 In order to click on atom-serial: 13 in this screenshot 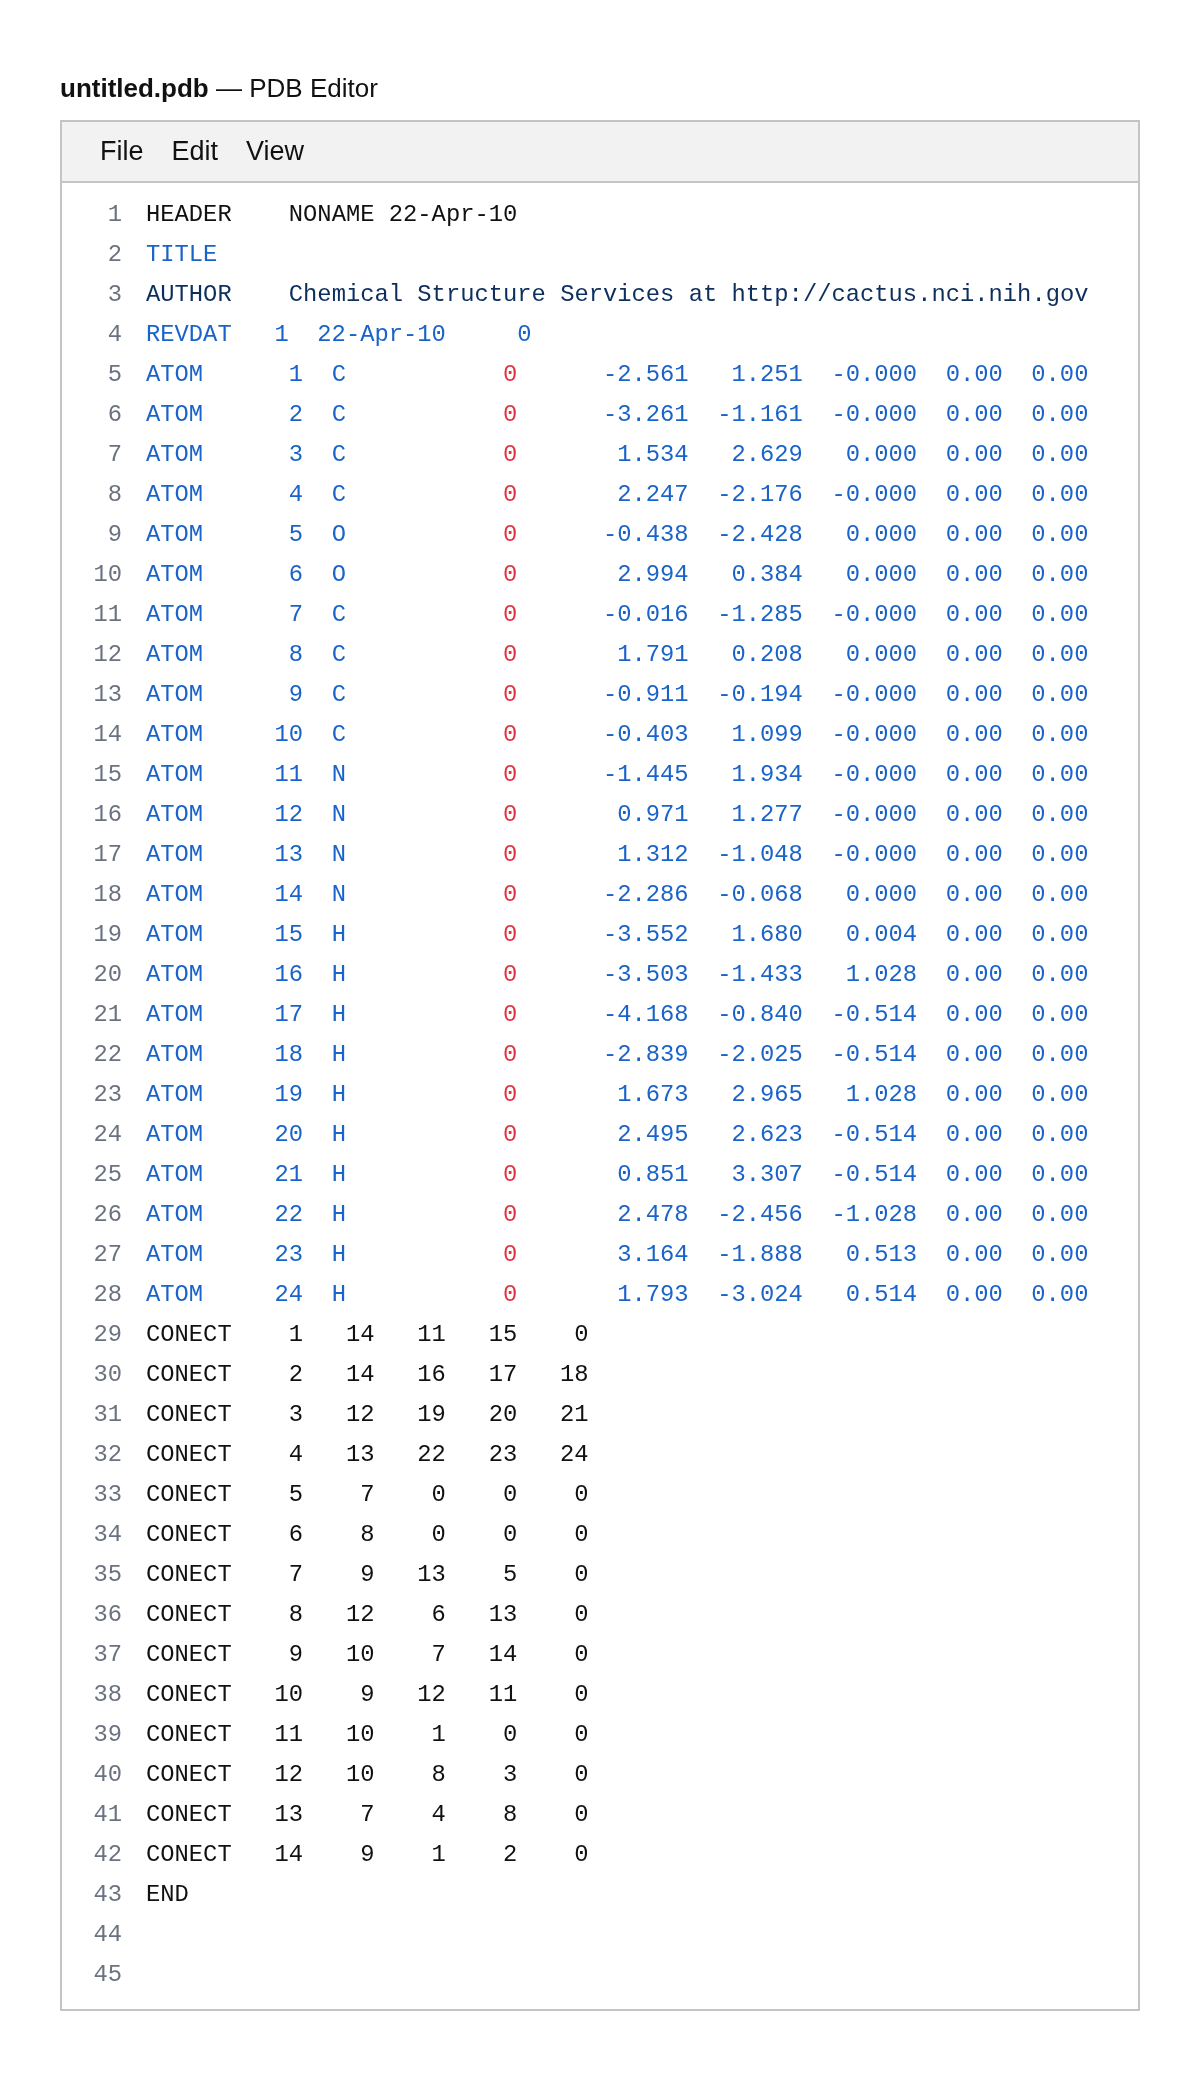, I will do `click(289, 855)`.